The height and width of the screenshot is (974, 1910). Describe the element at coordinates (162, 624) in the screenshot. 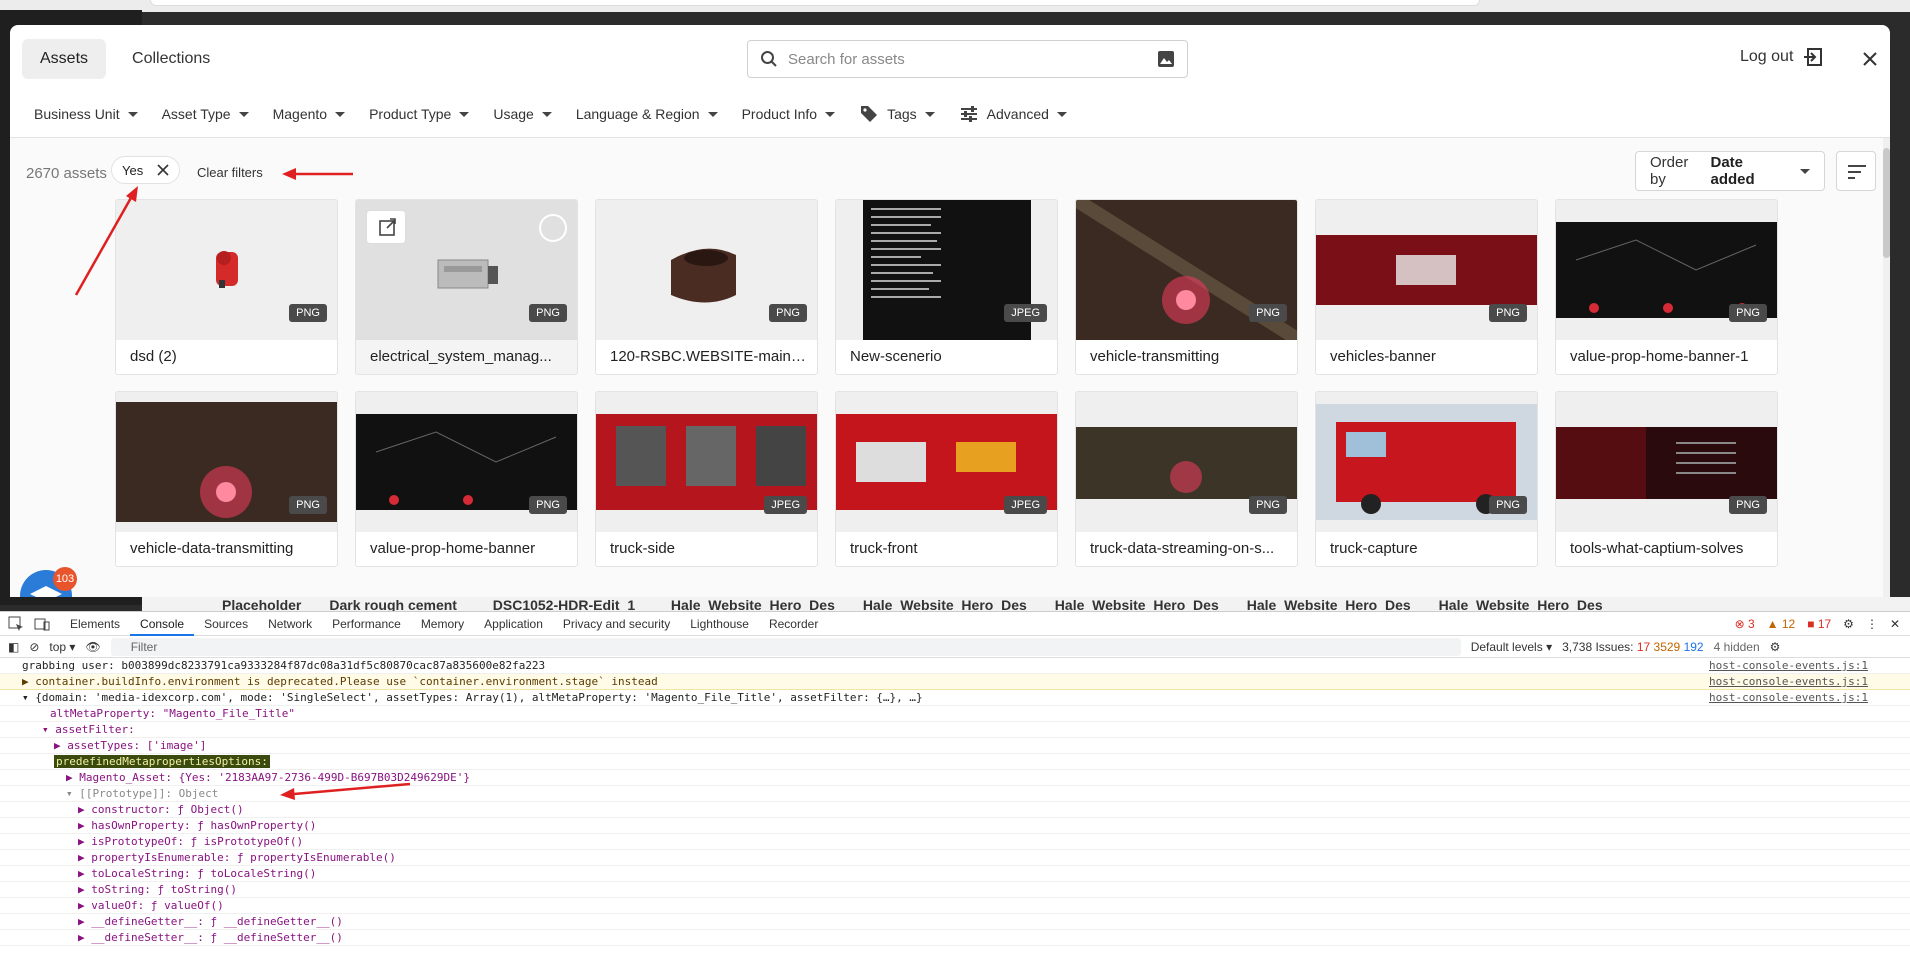

I see `devtools-tab-console: Console` at that location.